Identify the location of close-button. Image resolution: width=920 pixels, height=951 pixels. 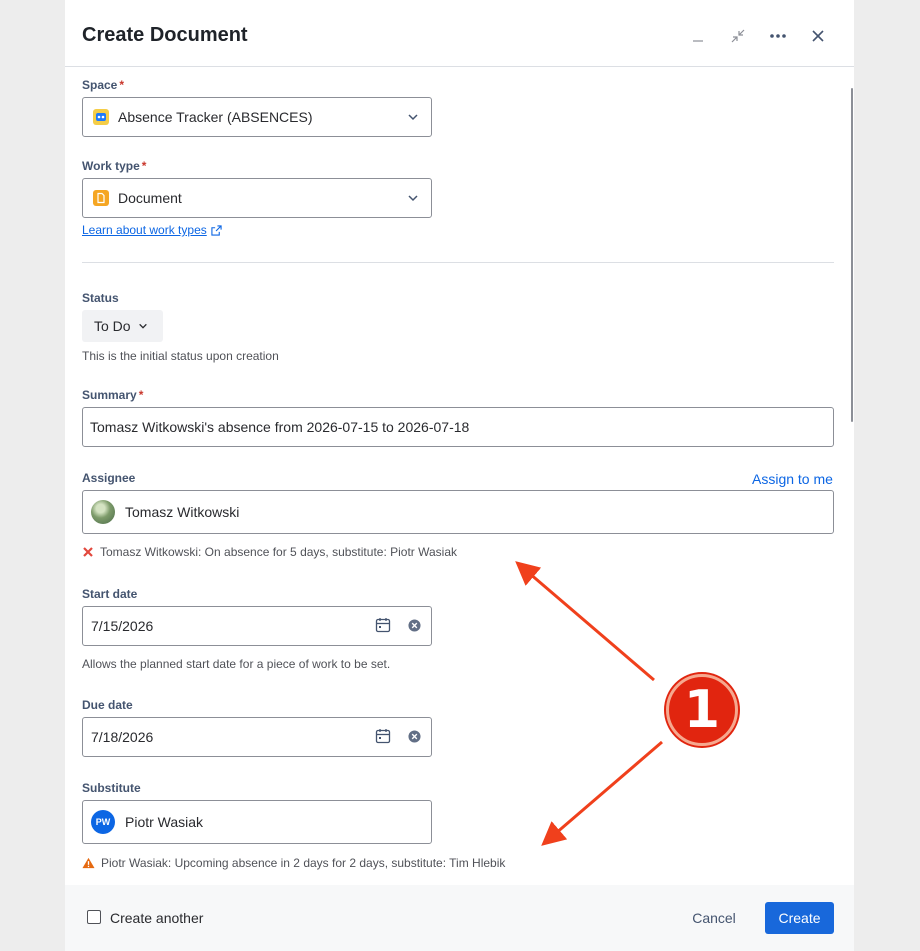
(818, 36).